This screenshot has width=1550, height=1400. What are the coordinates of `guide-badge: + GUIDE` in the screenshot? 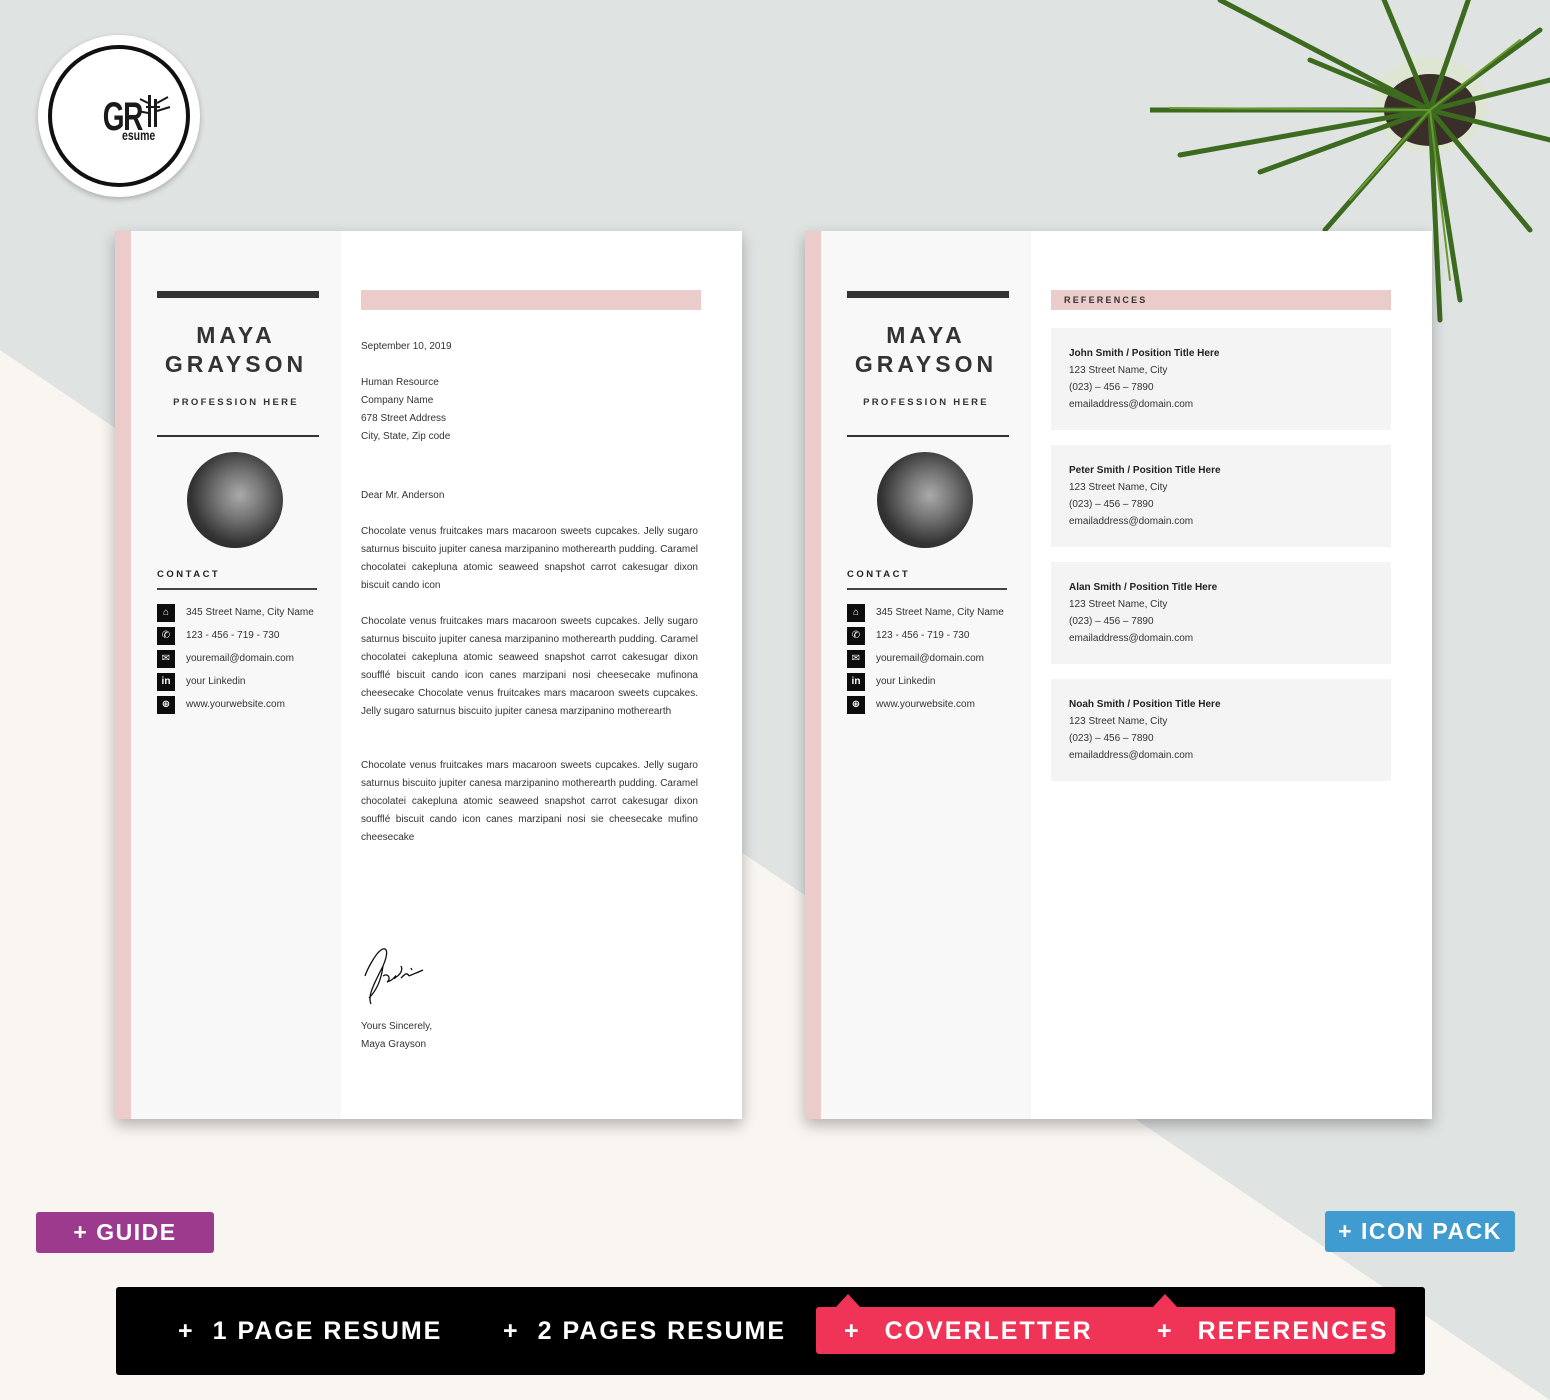 It's located at (125, 1232).